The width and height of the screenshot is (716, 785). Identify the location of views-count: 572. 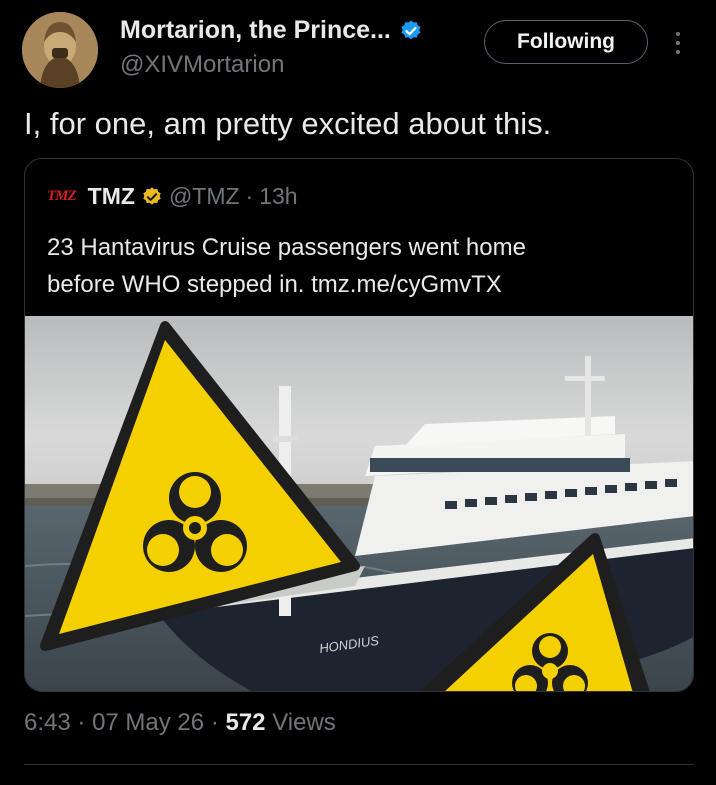
(245, 722).